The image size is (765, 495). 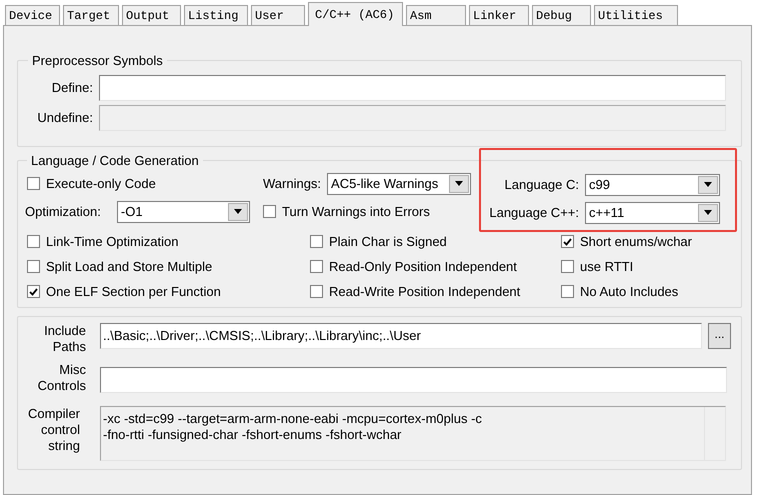 What do you see at coordinates (292, 183) in the screenshot?
I see `field-label: Warnings:` at bounding box center [292, 183].